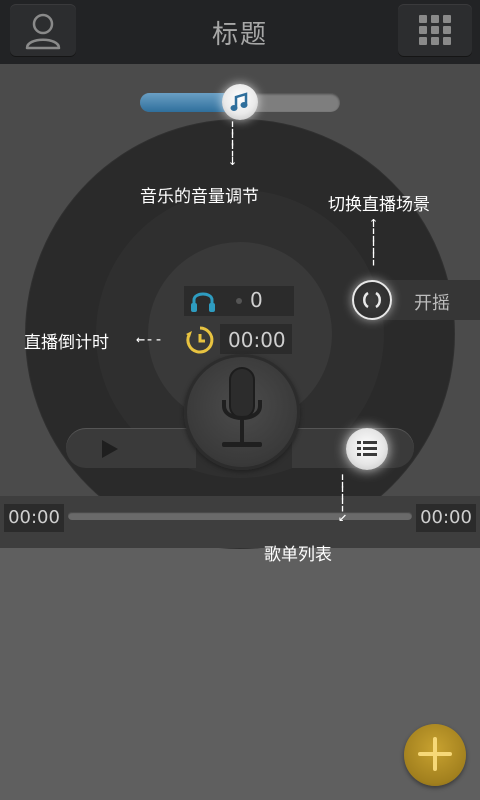 Image resolution: width=480 pixels, height=800 pixels. Describe the element at coordinates (200, 340) in the screenshot. I see `timer-icon` at that location.